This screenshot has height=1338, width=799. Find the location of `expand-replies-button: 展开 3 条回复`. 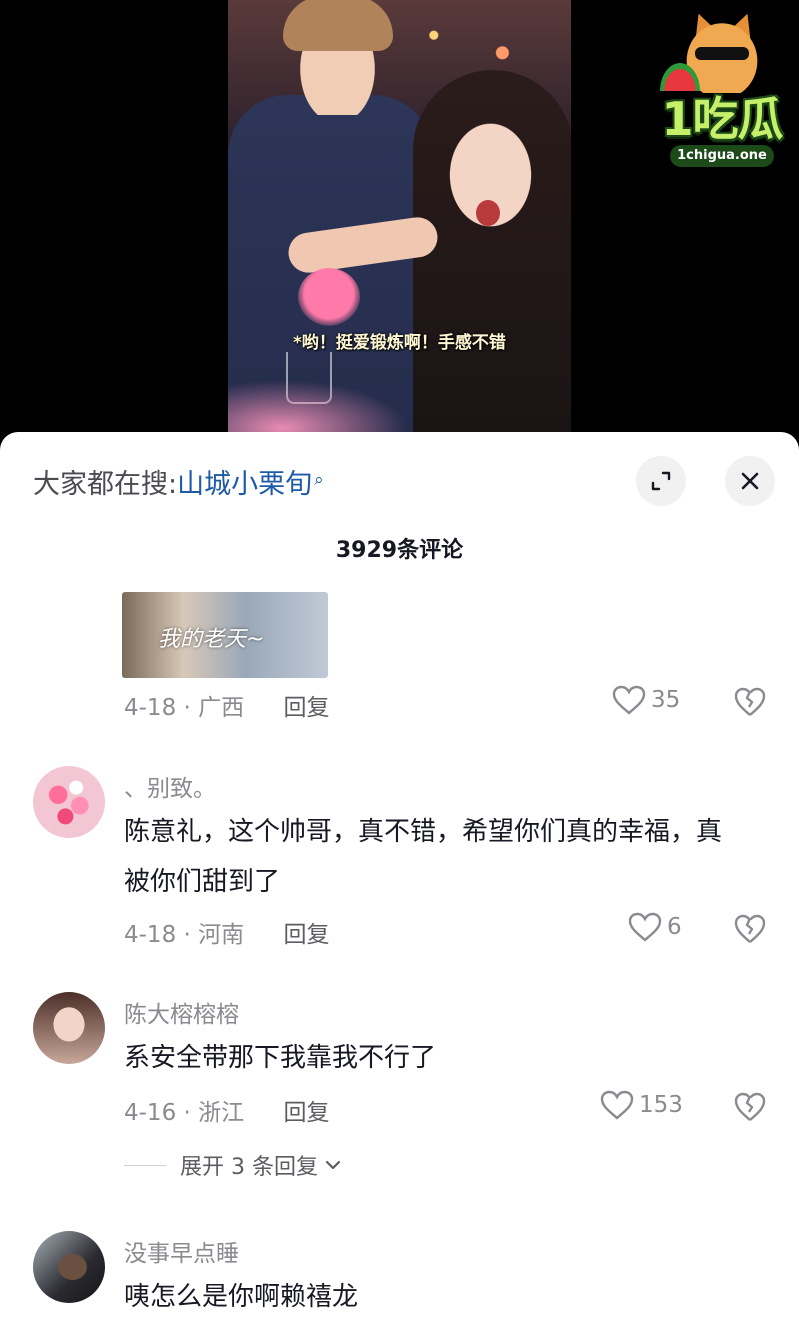

expand-replies-button: 展开 3 条回复 is located at coordinates (233, 1165).